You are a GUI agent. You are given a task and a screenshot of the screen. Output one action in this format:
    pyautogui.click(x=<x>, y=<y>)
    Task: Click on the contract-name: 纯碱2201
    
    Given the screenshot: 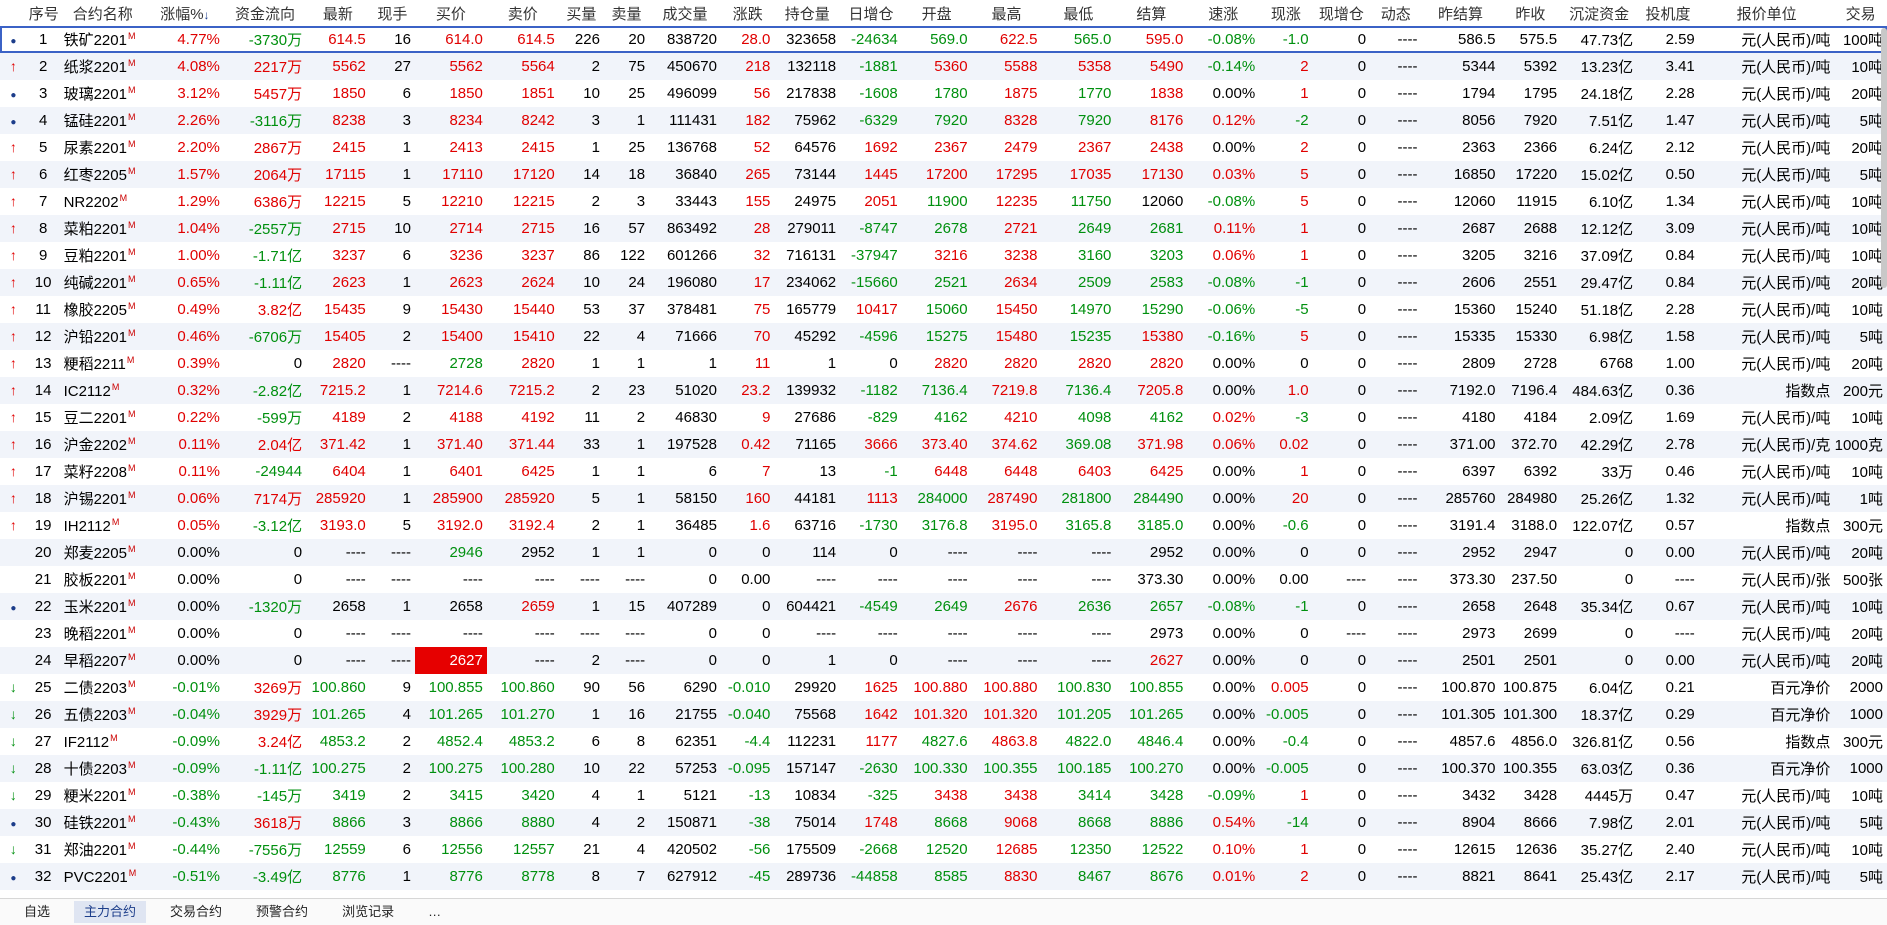 What is the action you would take?
    pyautogui.click(x=95, y=283)
    